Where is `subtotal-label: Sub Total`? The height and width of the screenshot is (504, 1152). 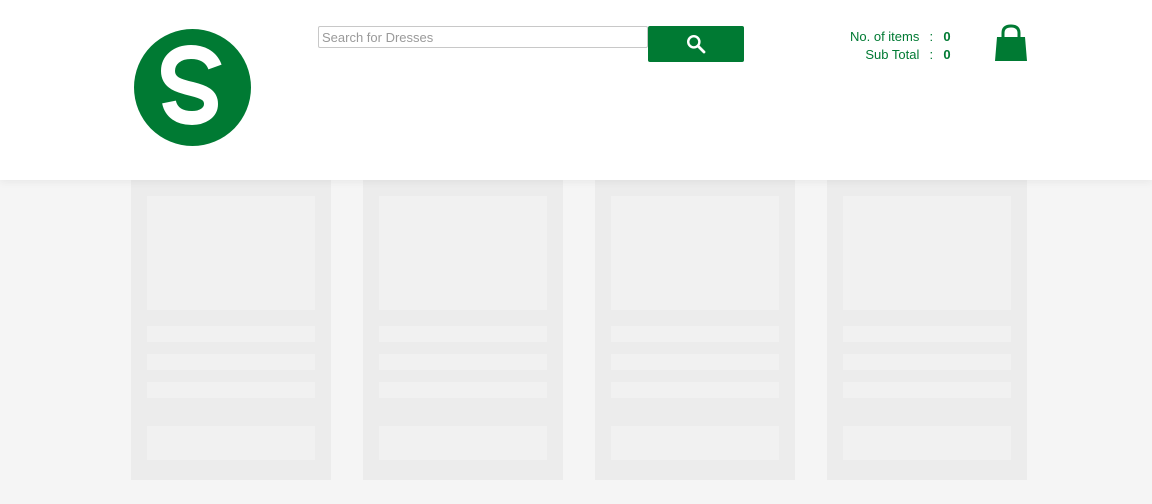 subtotal-label: Sub Total is located at coordinates (892, 54).